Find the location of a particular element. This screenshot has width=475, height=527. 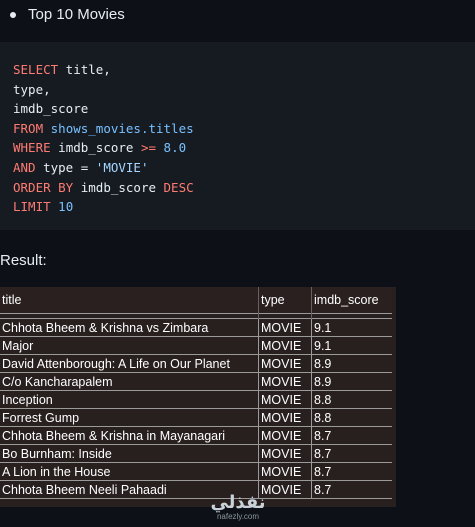

watermark-logo: نفذلي is located at coordinates (238, 502).